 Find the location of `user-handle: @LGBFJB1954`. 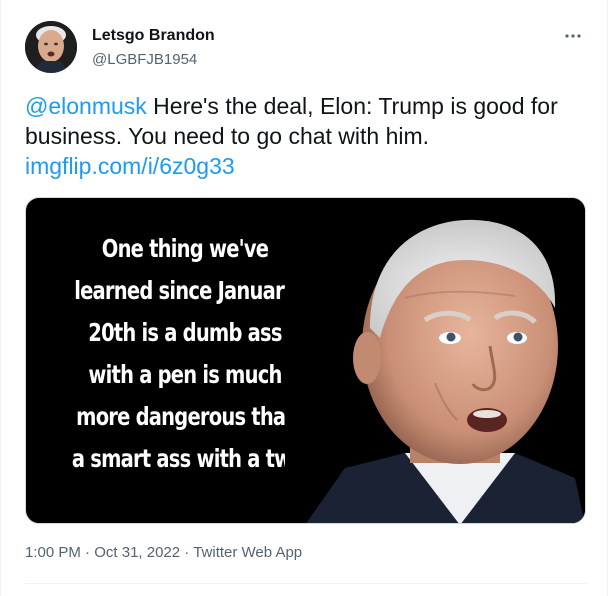

user-handle: @LGBFJB1954 is located at coordinates (144, 59).